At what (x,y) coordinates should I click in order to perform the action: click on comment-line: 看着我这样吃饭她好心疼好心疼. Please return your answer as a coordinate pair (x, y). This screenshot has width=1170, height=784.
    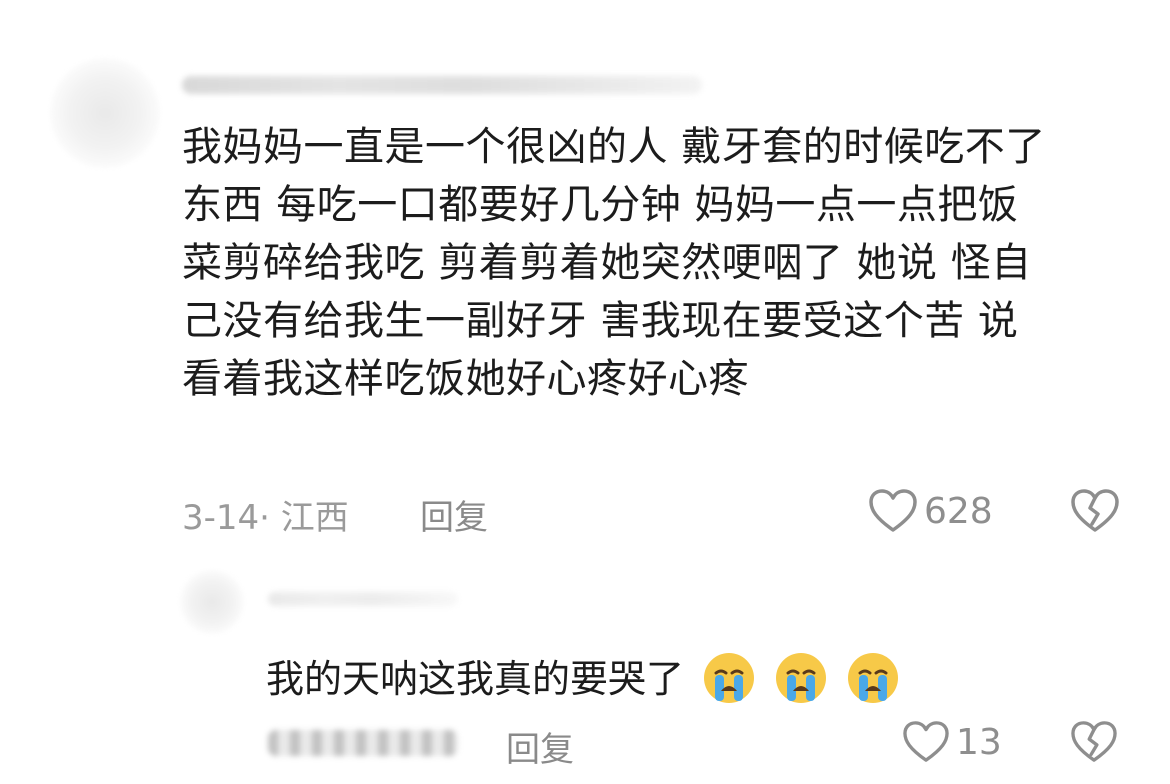
    Looking at the image, I should click on (465, 379).